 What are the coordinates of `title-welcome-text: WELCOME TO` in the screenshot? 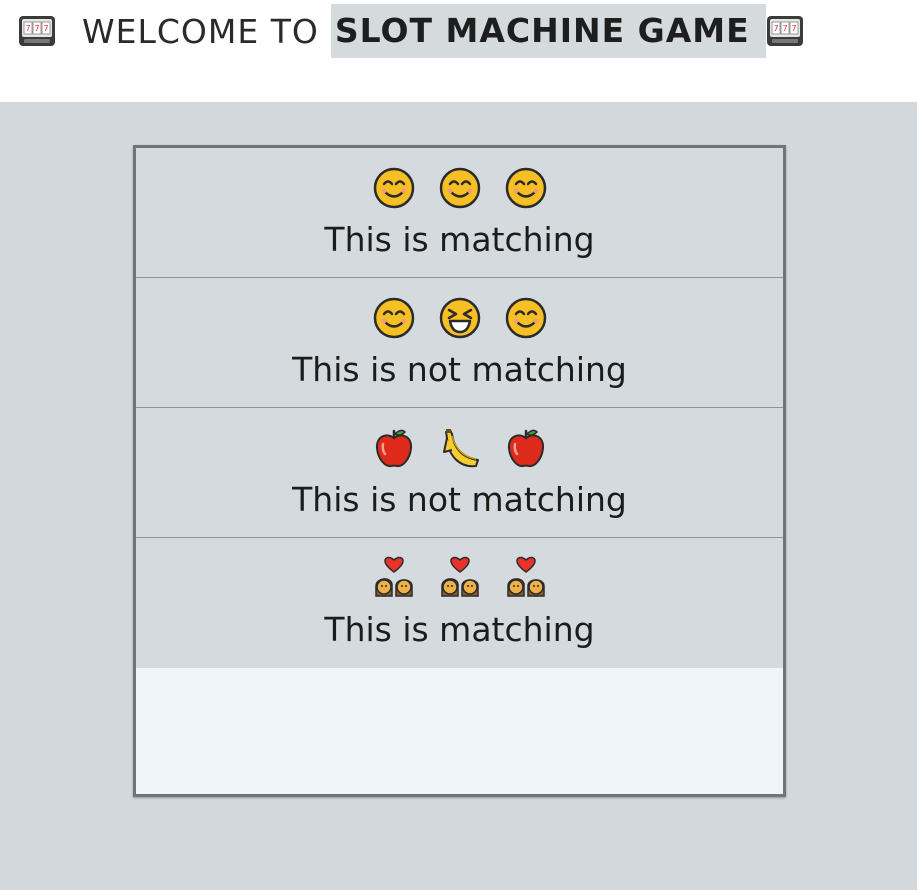 It's located at (200, 31).